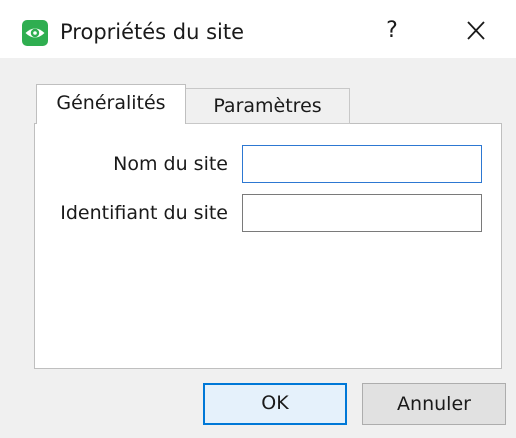 This screenshot has height=438, width=516. I want to click on site-id-label: Identifiant du site, so click(144, 213).